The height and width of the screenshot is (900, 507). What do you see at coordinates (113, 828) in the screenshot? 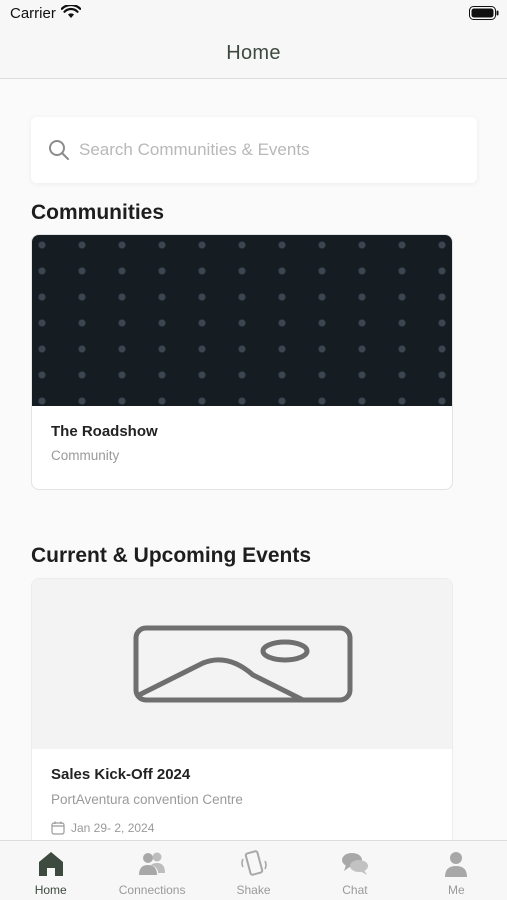
I see `event-date: Jan 29- 2, 2024` at bounding box center [113, 828].